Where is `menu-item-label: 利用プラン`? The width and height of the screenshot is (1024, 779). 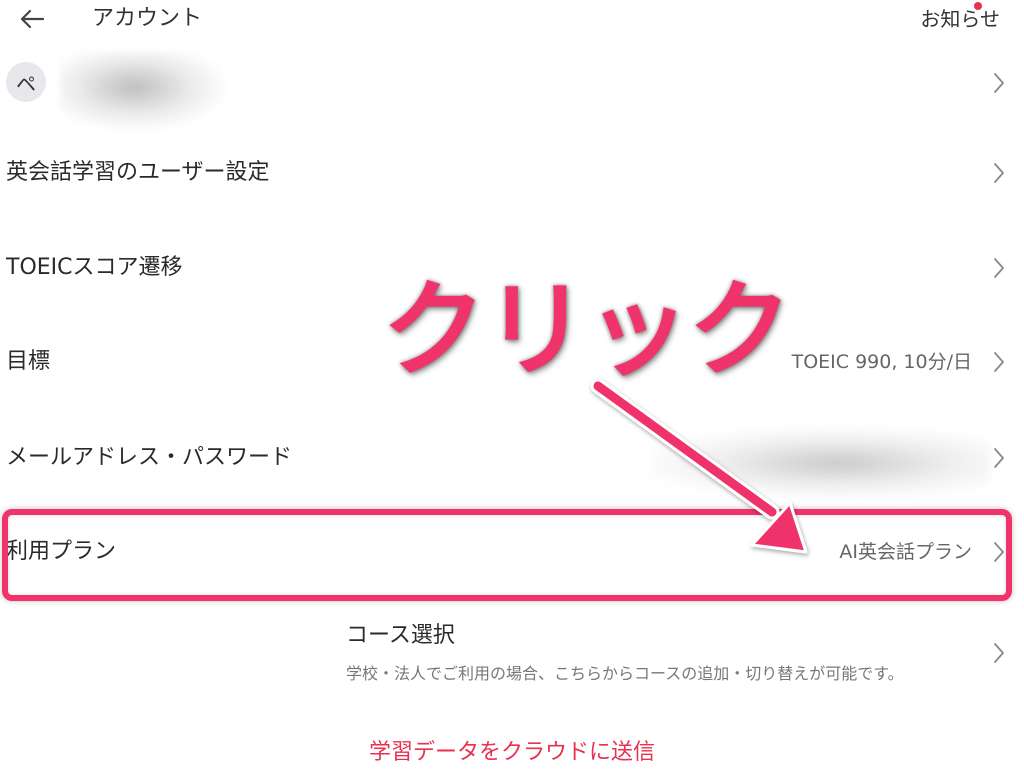
menu-item-label: 利用プラン is located at coordinates (61, 551).